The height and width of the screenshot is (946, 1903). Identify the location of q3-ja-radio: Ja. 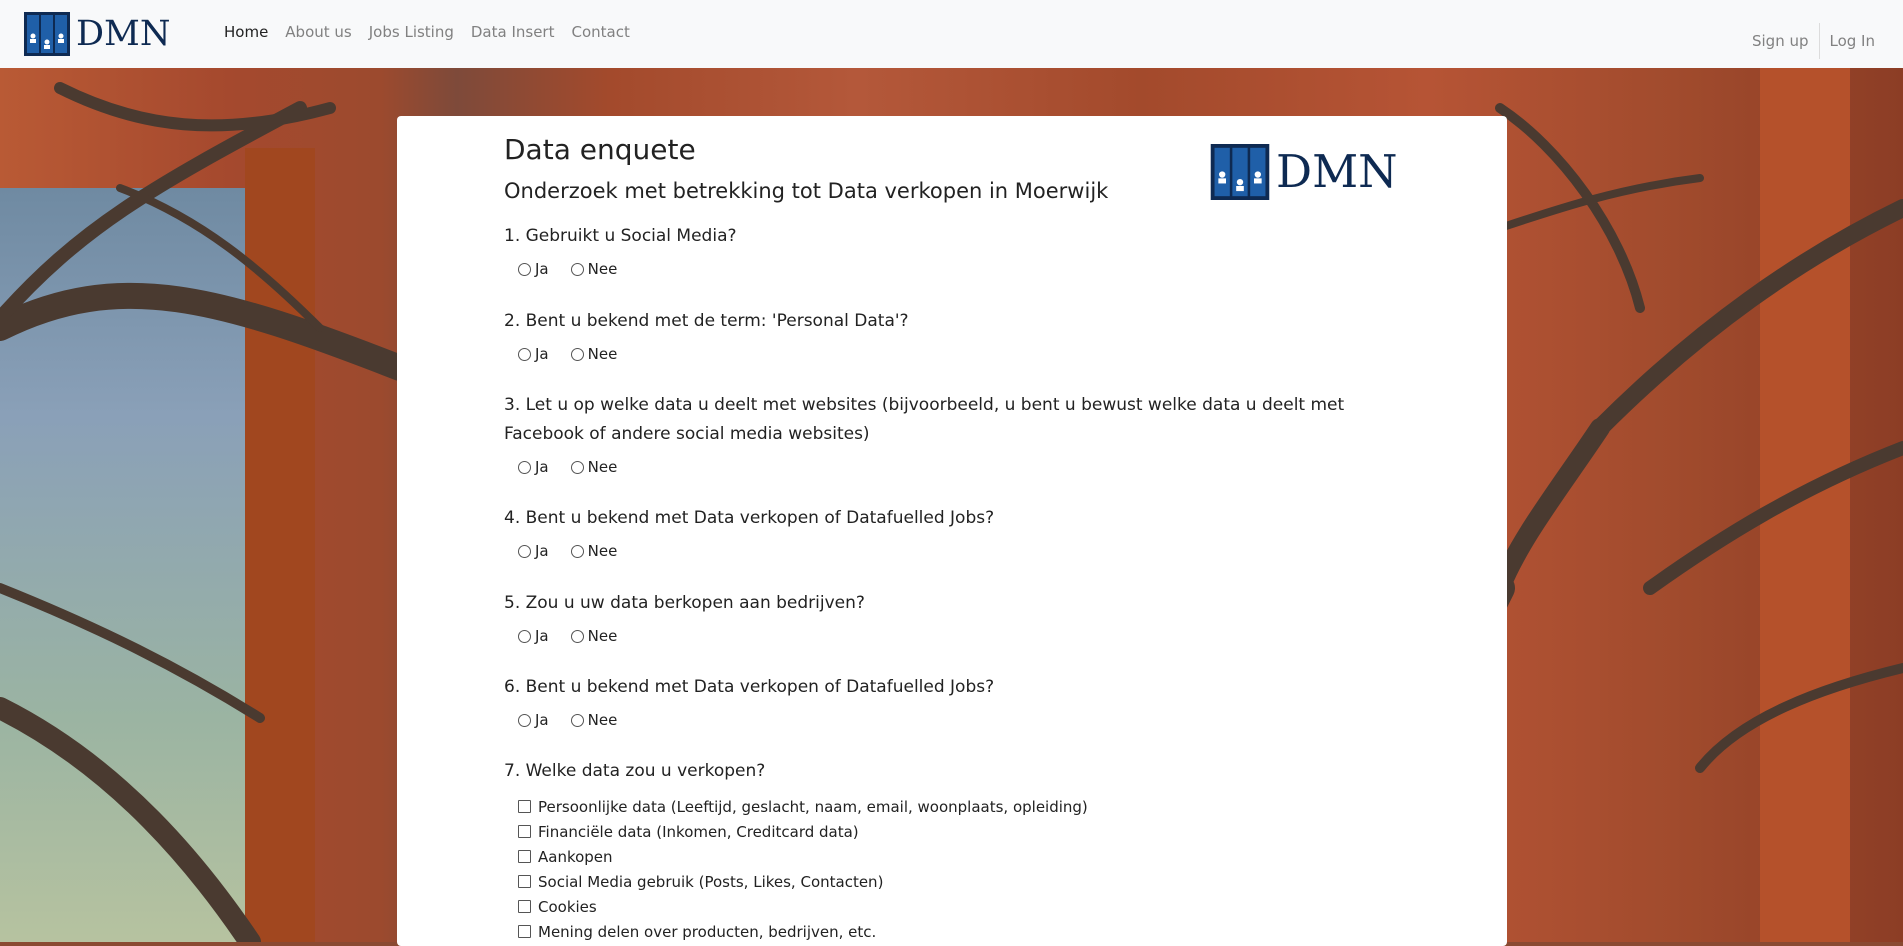
(533, 467).